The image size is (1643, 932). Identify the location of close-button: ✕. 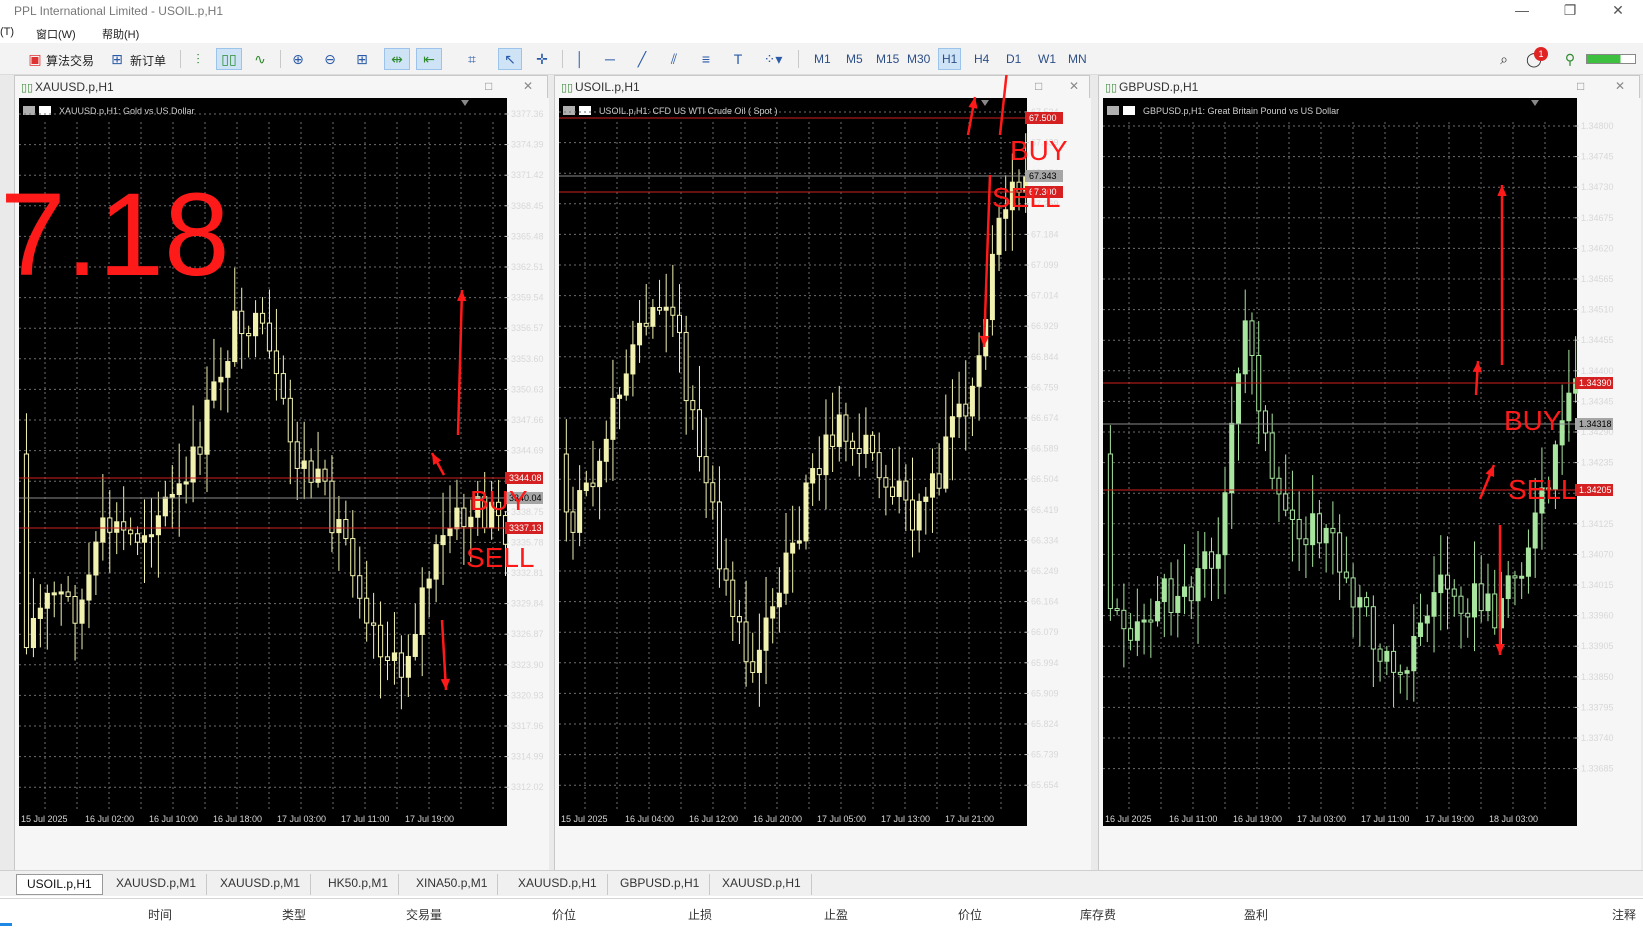
(1618, 10).